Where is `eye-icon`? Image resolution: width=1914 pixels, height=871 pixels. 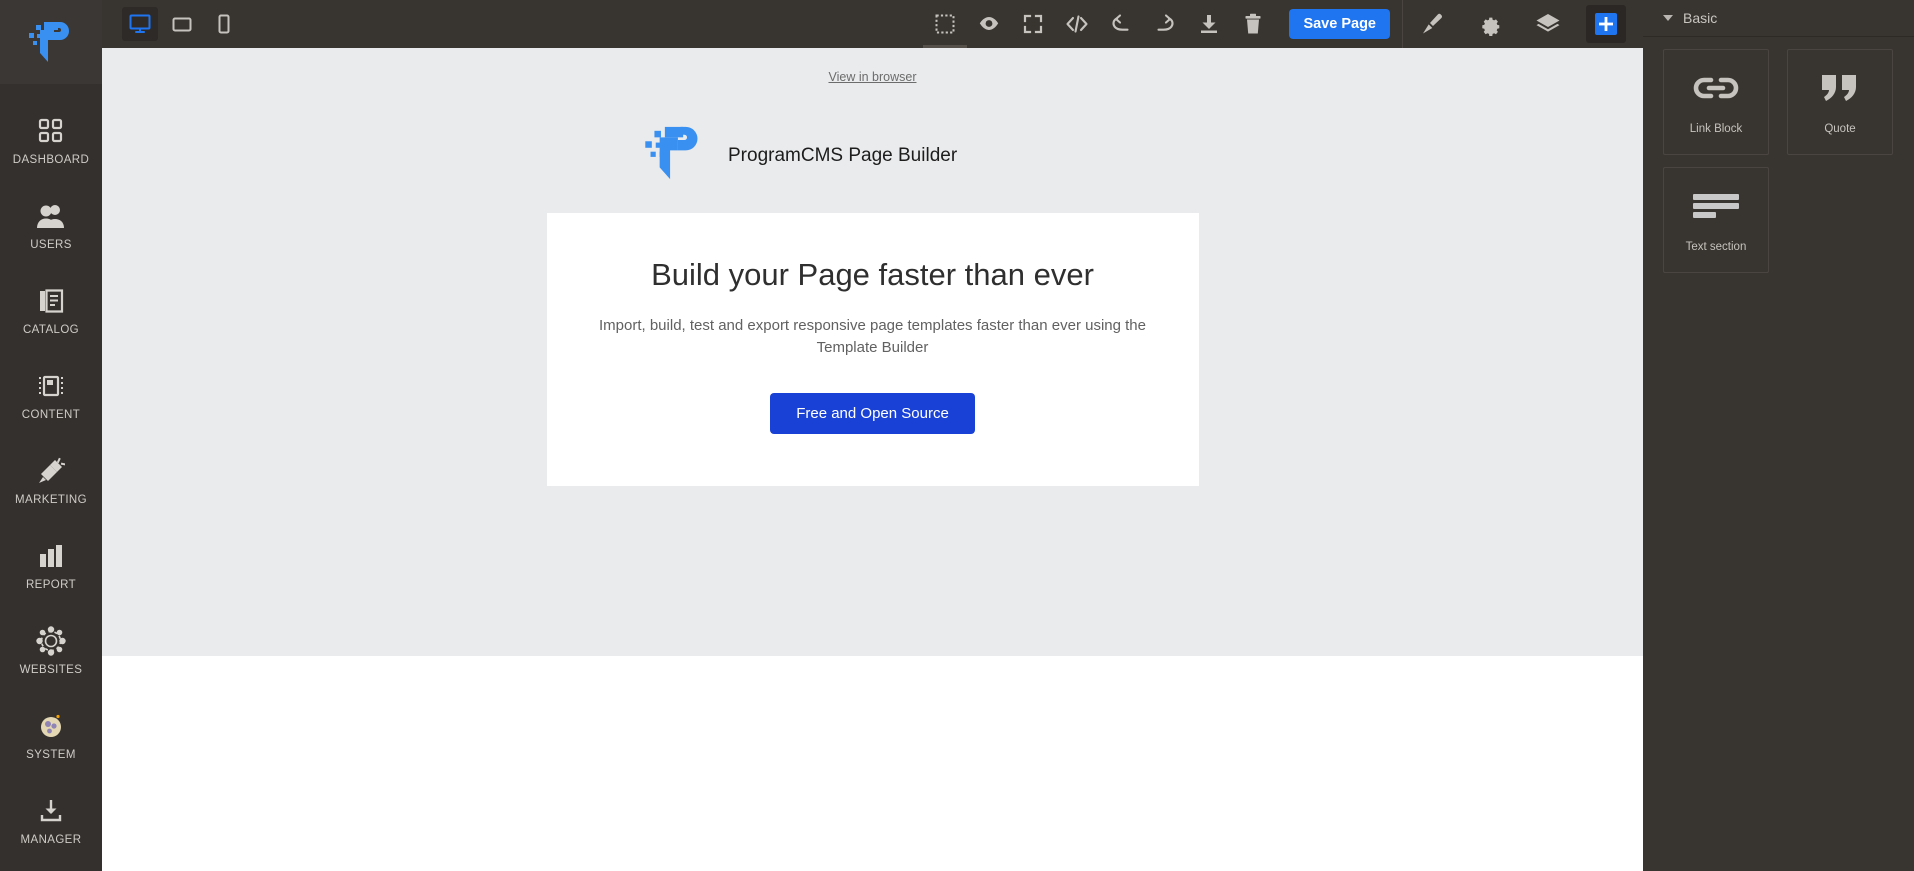 eye-icon is located at coordinates (989, 23).